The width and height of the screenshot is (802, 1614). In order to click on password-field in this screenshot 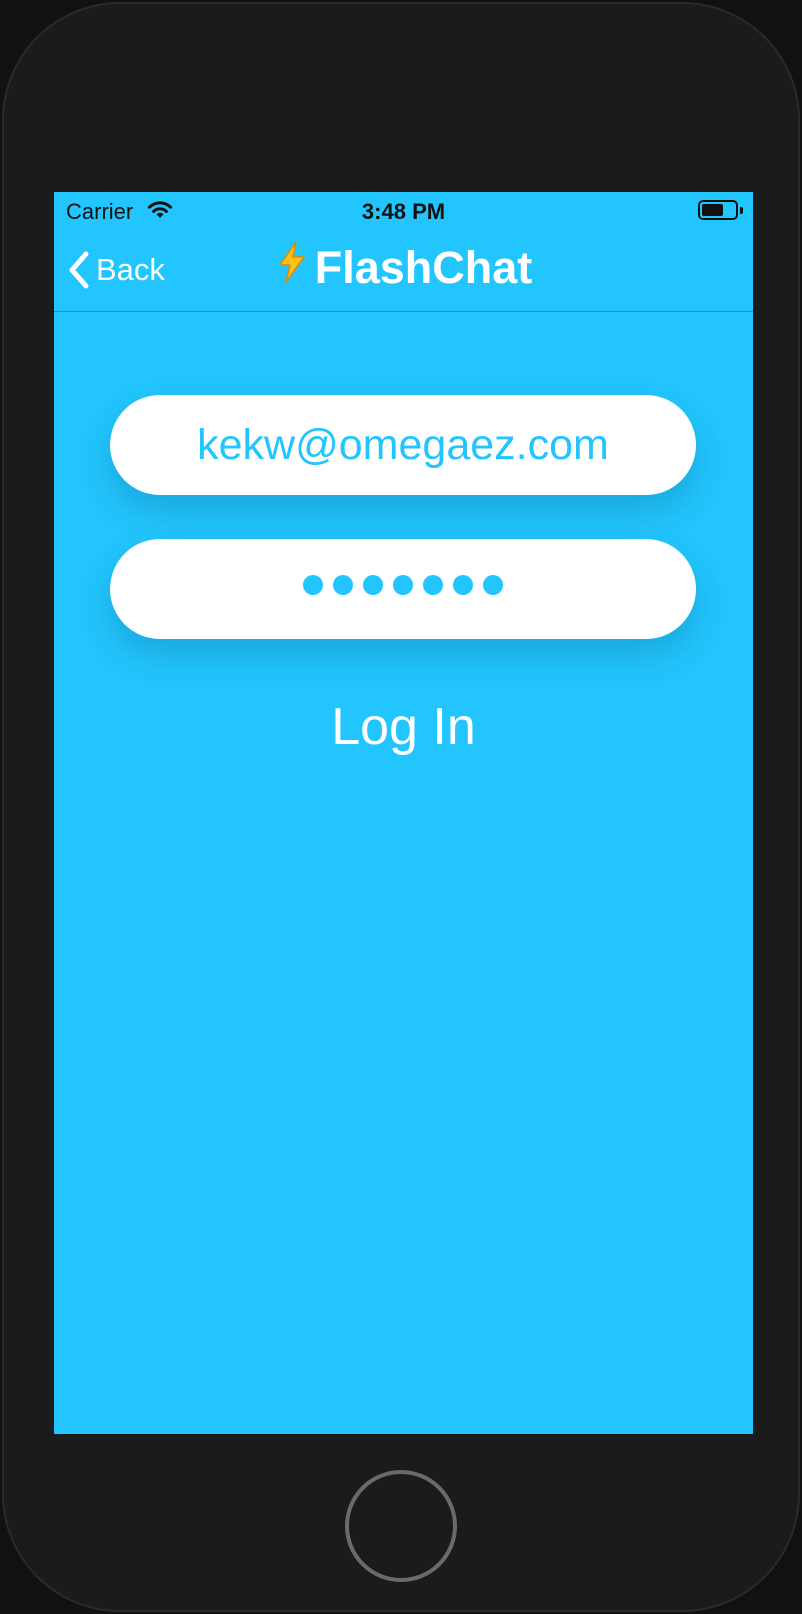, I will do `click(403, 589)`.